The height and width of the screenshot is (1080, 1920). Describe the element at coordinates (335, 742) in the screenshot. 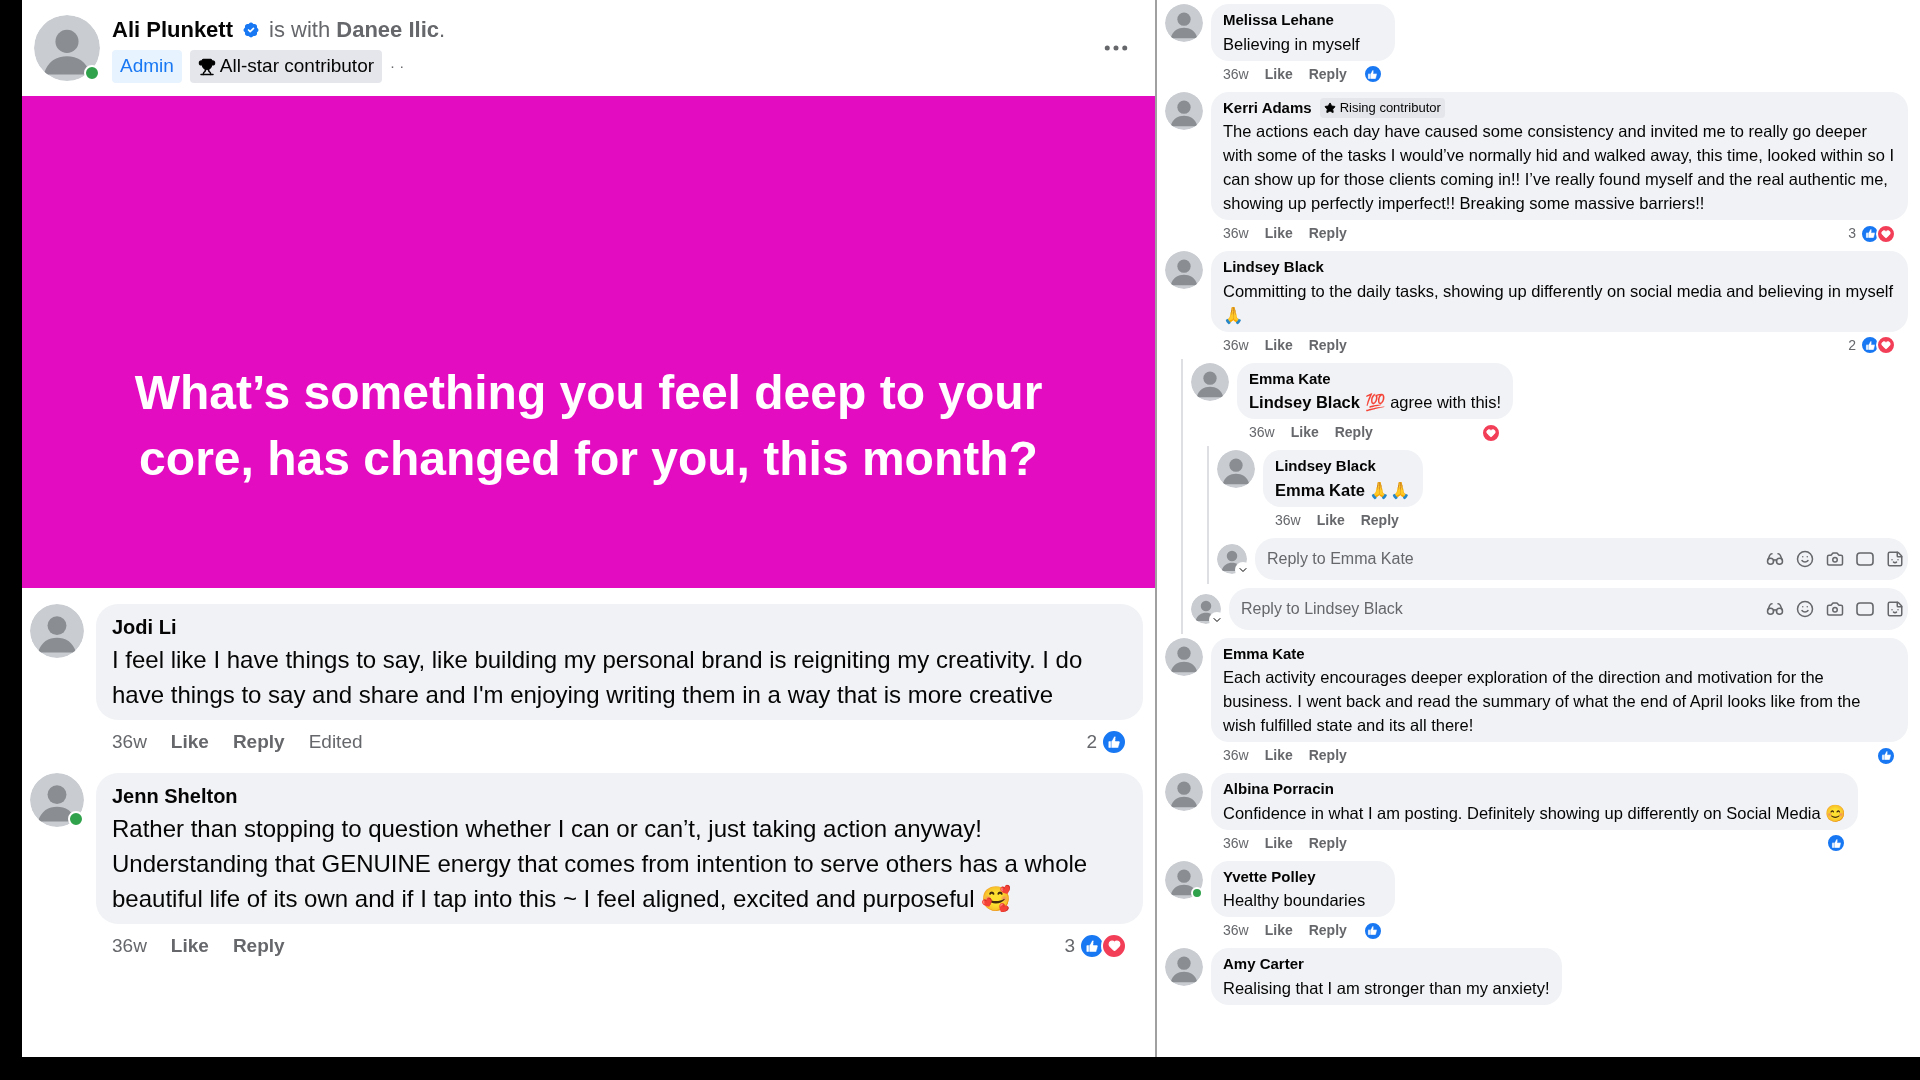

I see `edited-label: Edited` at that location.